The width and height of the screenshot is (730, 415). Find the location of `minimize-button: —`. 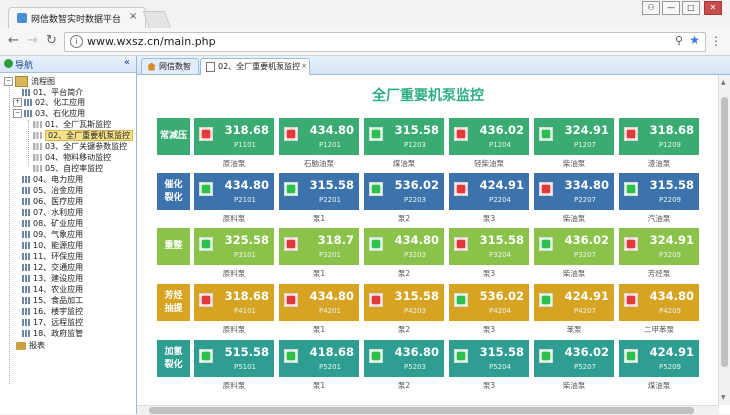

minimize-button: — is located at coordinates (671, 8).